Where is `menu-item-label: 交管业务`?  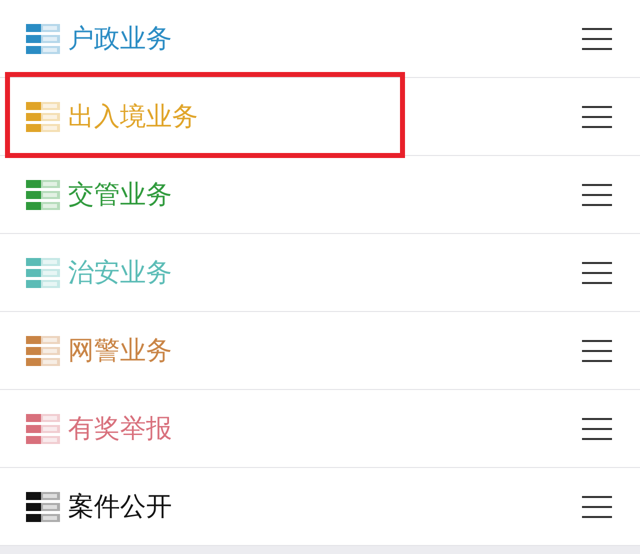
menu-item-label: 交管业务 is located at coordinates (120, 195).